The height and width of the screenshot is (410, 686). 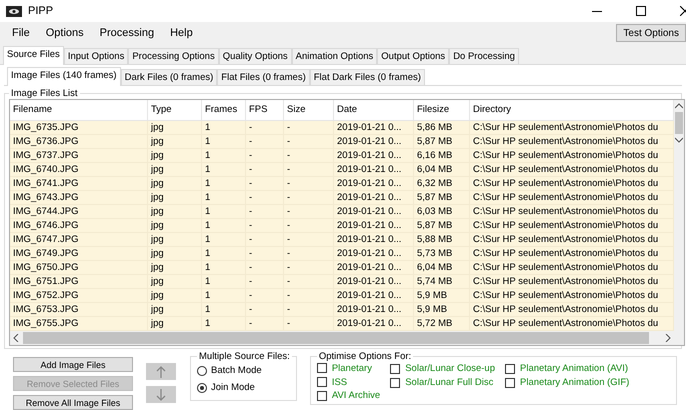 I want to click on table-cell: IMG_6752.JPG, so click(x=79, y=295).